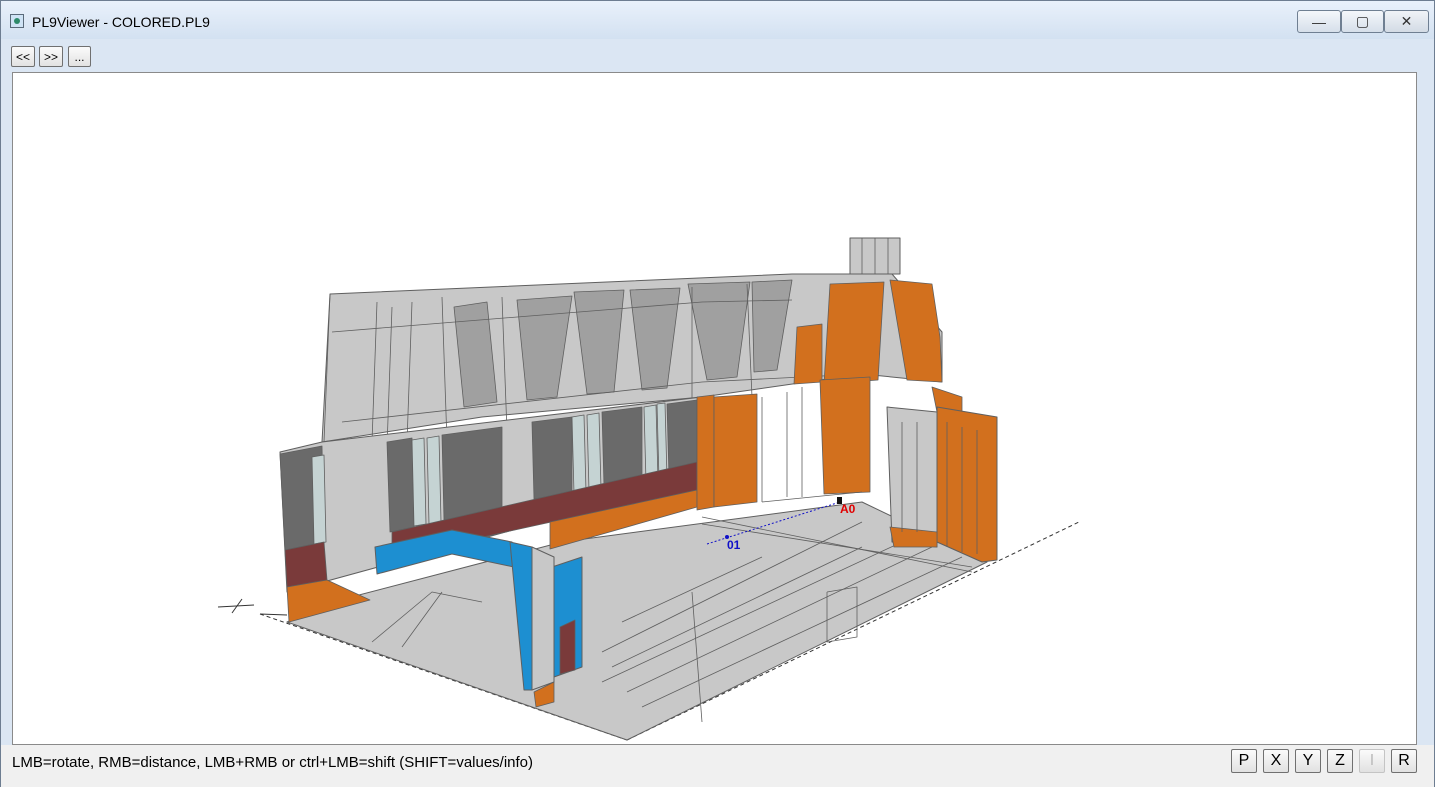 This screenshot has height=789, width=1437. Describe the element at coordinates (567, 647) in the screenshot. I see `maroon-door` at that location.